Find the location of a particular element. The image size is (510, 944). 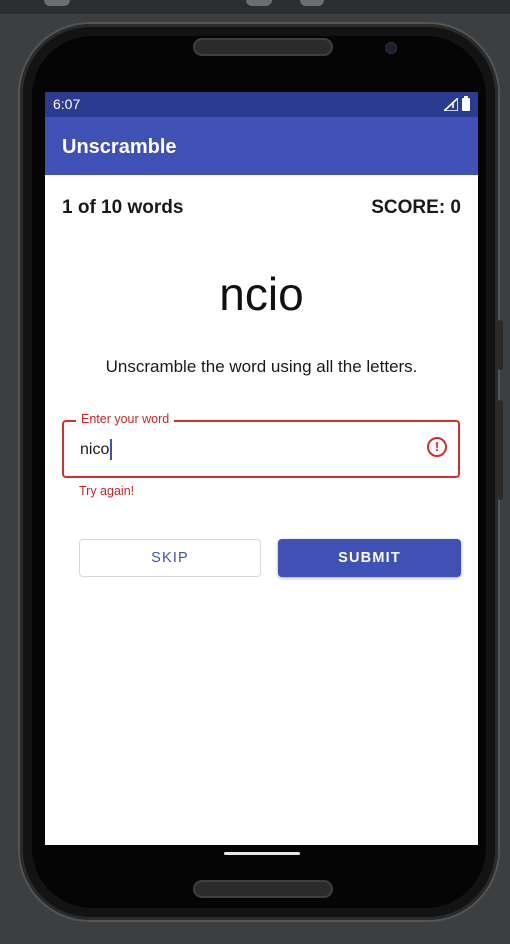

app-title: Unscramble is located at coordinates (119, 147).